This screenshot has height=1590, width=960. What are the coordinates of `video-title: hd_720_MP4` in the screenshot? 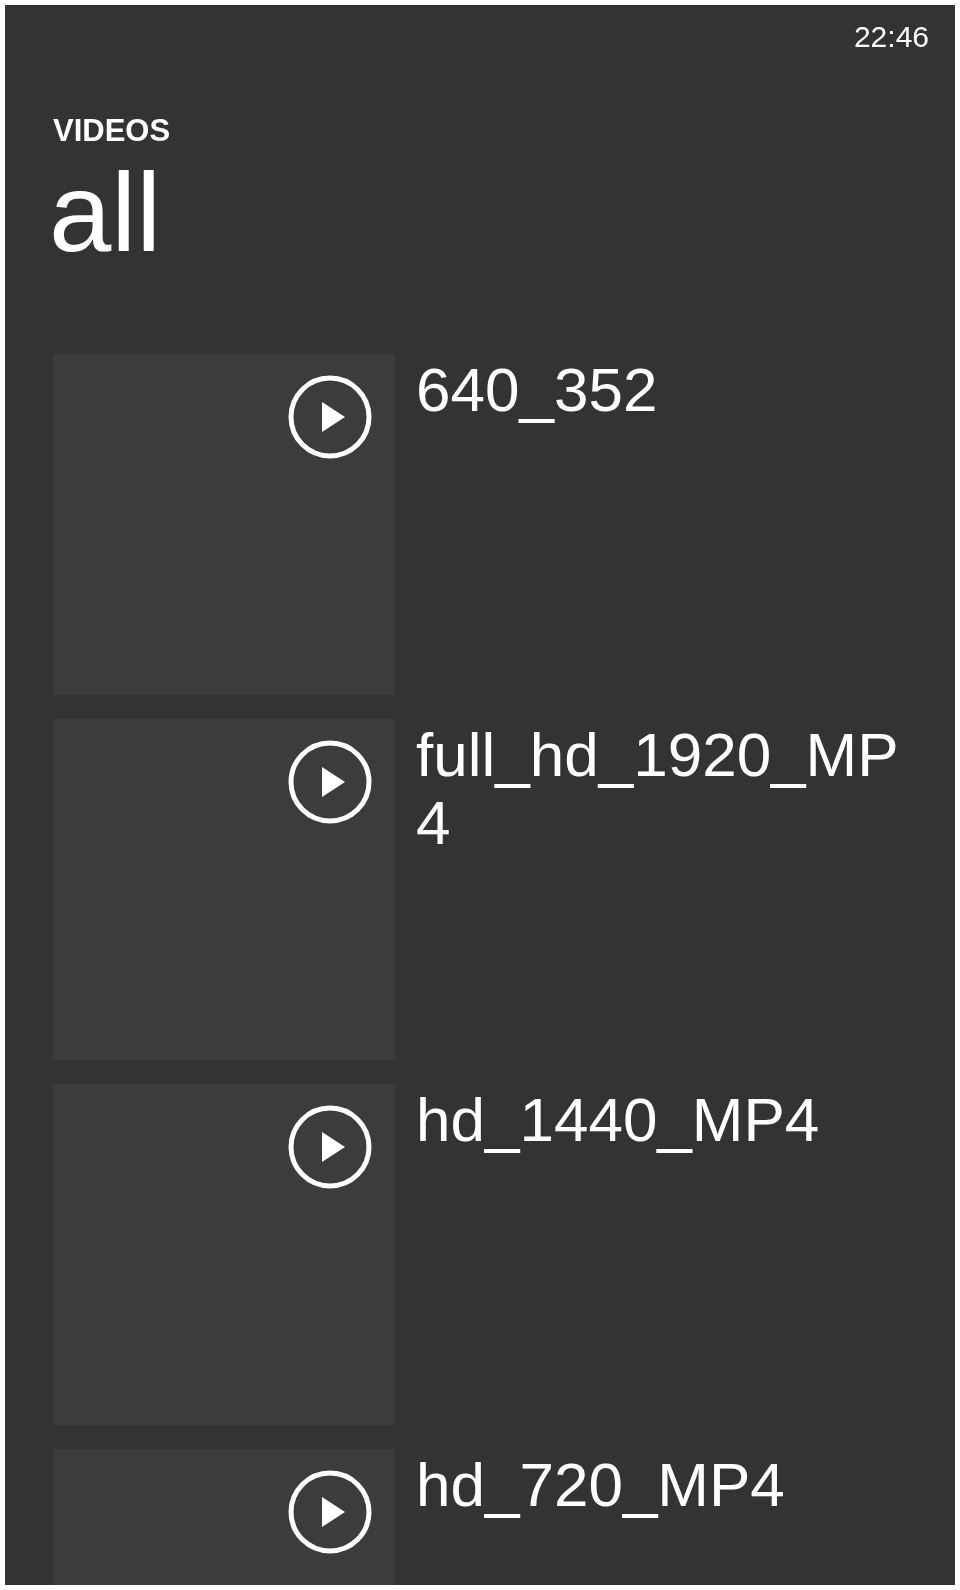 It's located at (666, 1485).